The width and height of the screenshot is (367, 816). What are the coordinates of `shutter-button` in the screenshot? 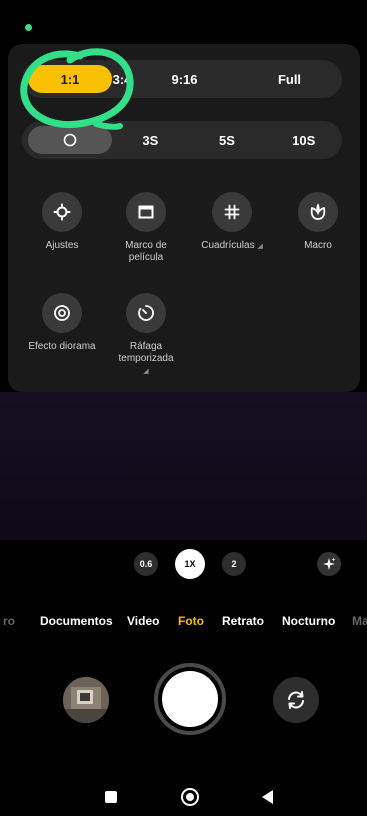 It's located at (190, 699).